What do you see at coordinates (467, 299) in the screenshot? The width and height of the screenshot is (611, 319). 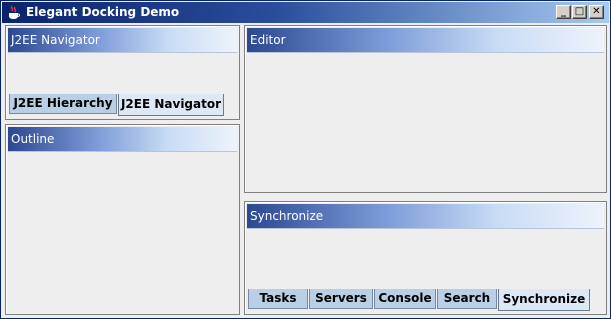 I see `tab-search: Search` at bounding box center [467, 299].